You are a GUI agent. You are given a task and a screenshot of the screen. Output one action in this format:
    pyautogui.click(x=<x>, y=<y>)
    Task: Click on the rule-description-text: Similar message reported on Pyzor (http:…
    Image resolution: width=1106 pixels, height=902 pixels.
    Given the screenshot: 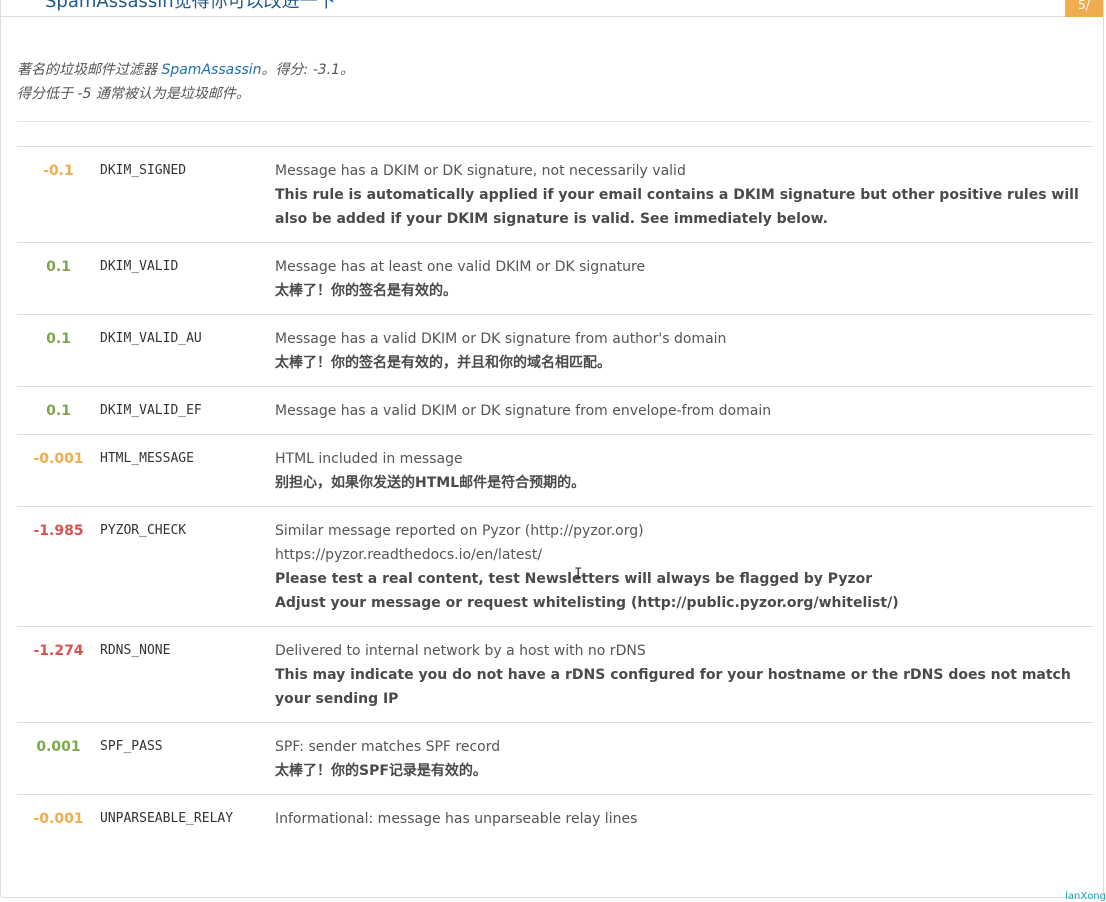 What is the action you would take?
    pyautogui.click(x=459, y=531)
    